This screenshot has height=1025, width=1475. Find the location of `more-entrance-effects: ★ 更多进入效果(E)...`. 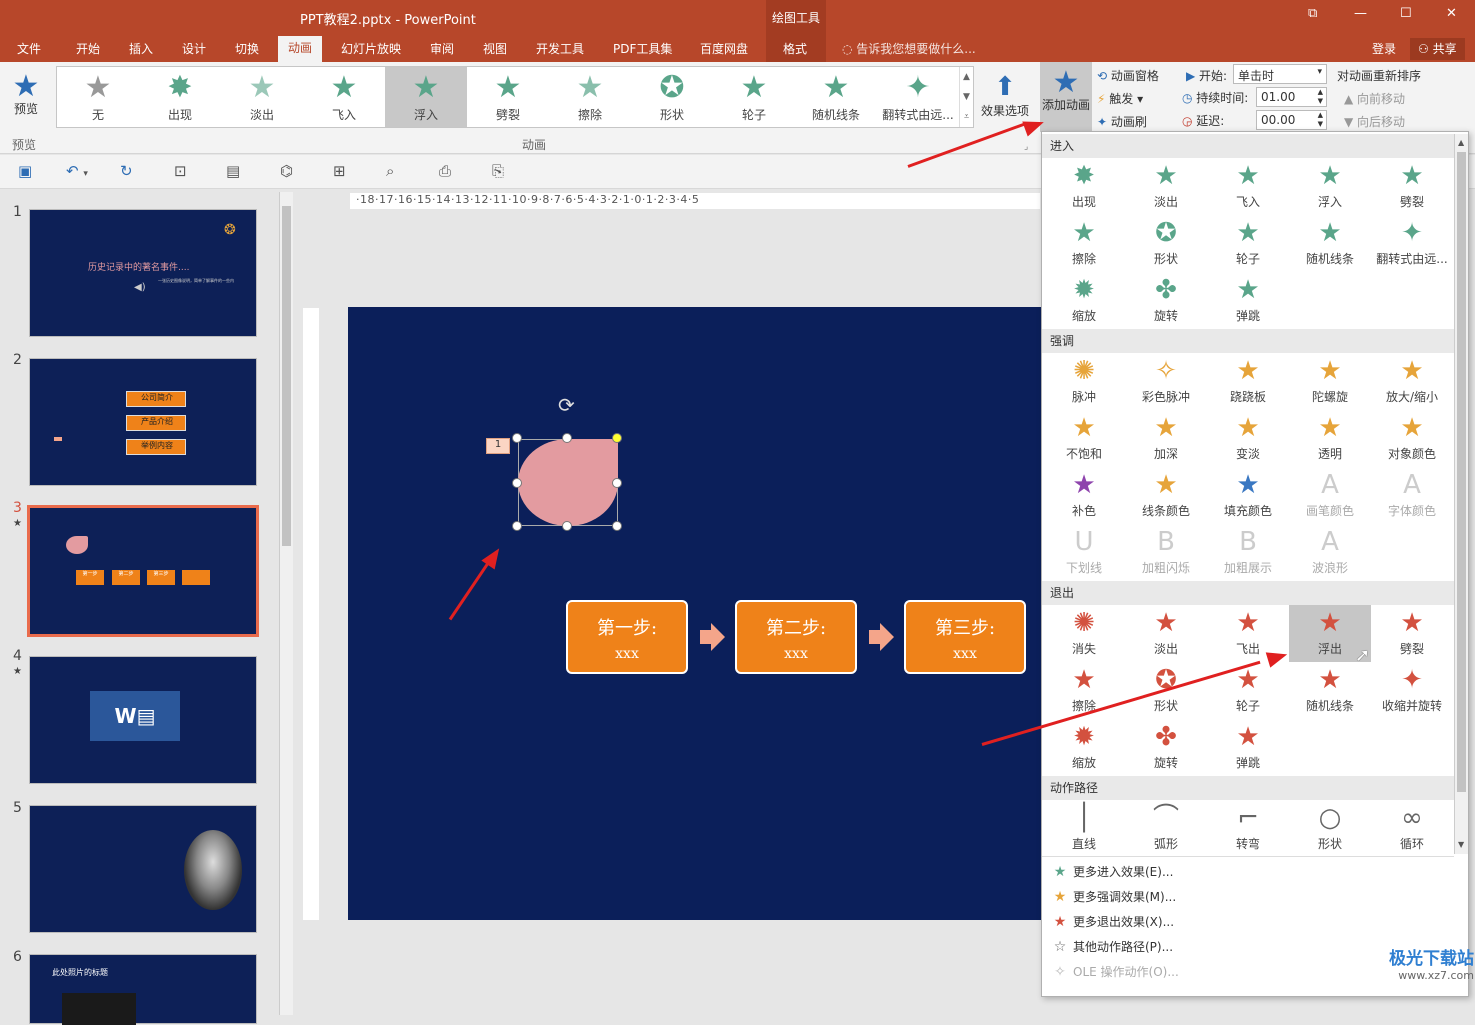

more-entrance-effects: ★ 更多进入效果(E)... is located at coordinates (1110, 872).